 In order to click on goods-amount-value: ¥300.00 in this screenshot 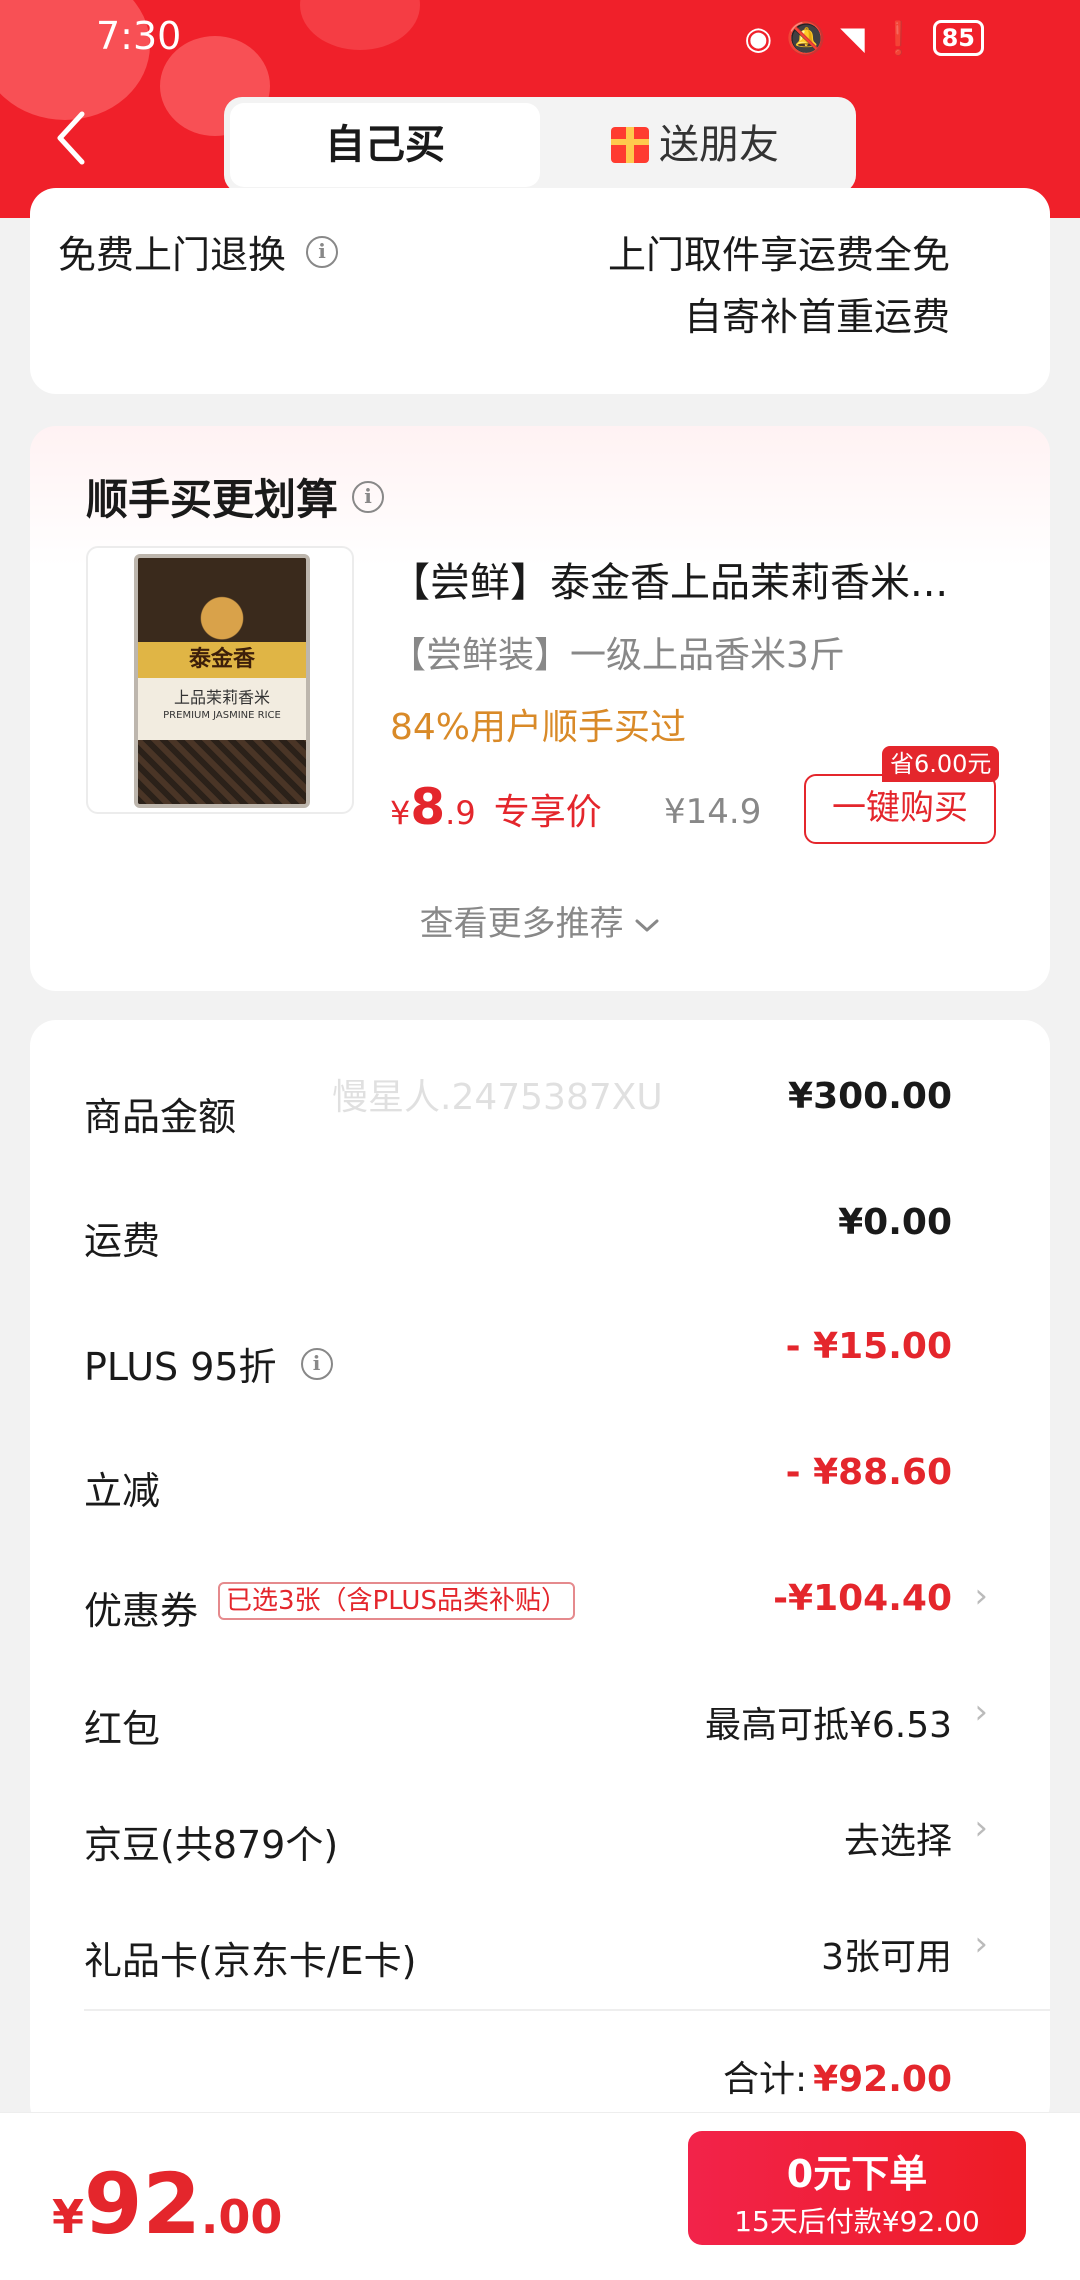, I will do `click(870, 1096)`.